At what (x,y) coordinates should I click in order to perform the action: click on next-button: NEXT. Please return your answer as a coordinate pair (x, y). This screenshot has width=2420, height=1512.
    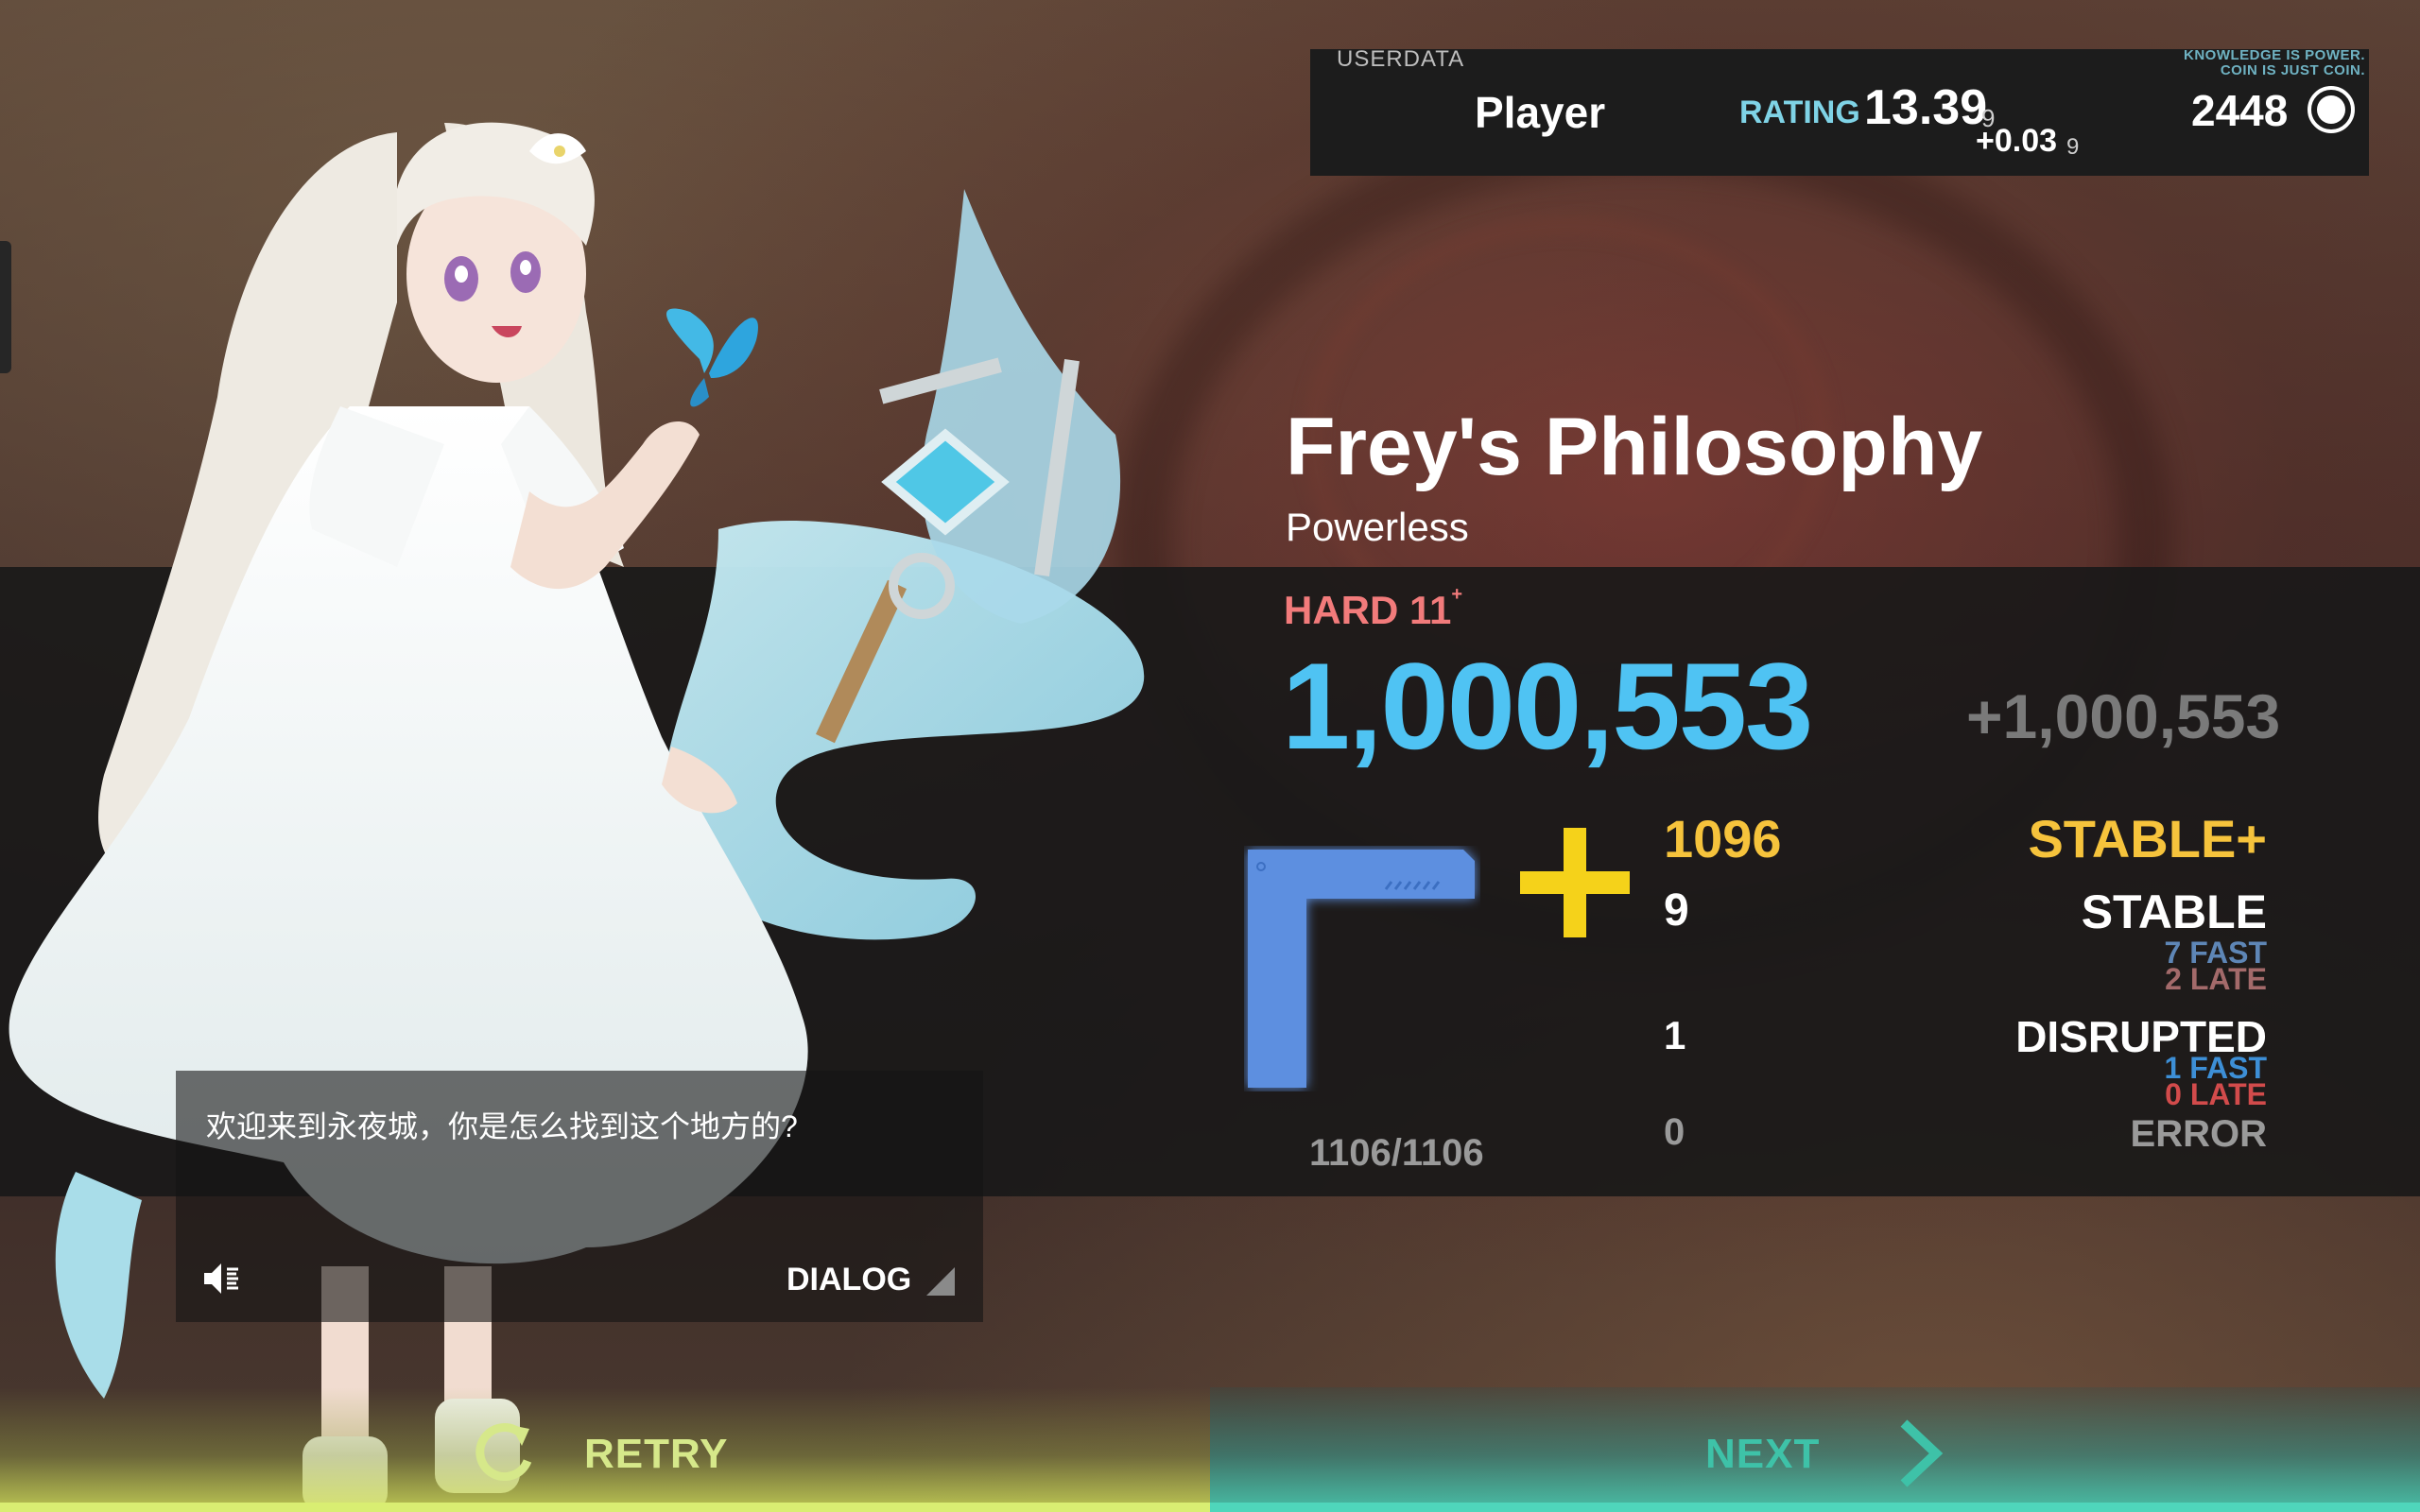
    Looking at the image, I should click on (1815, 1449).